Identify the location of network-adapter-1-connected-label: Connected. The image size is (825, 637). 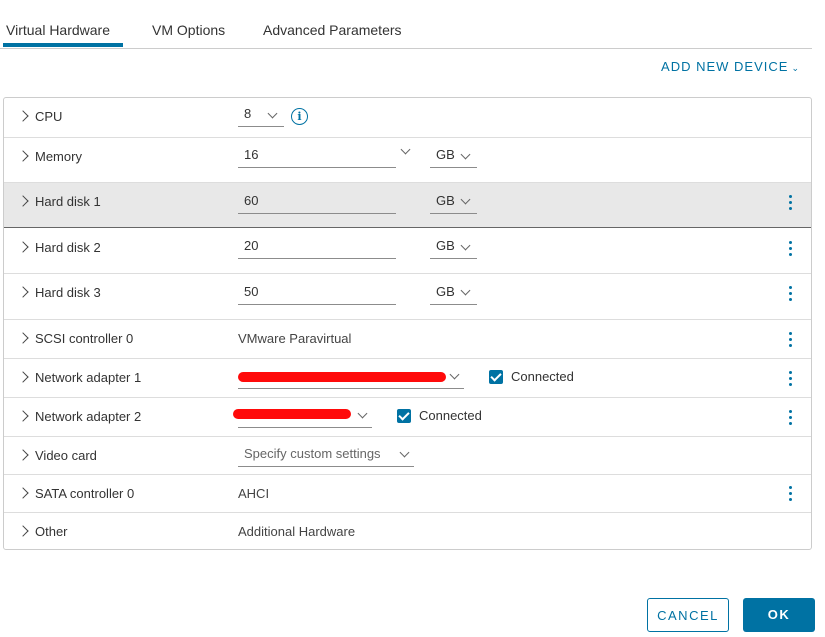
(542, 376).